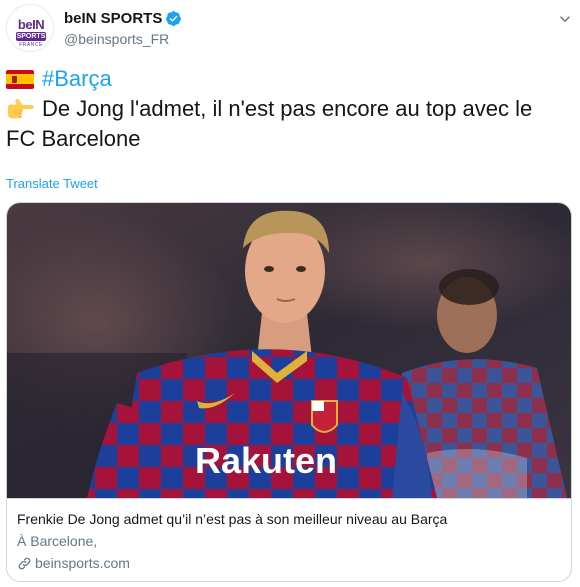  I want to click on account-names: beIN SPORTS @beinsports_FR, so click(123, 27).